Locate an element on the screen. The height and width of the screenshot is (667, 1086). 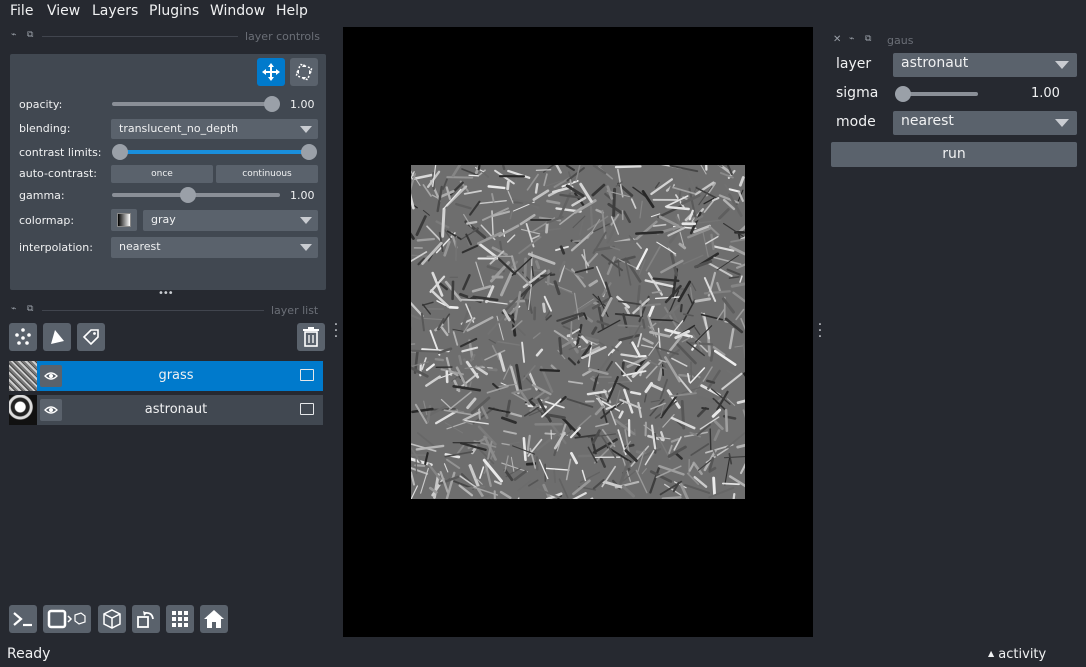
new-points-layer-button is located at coordinates (23, 337).